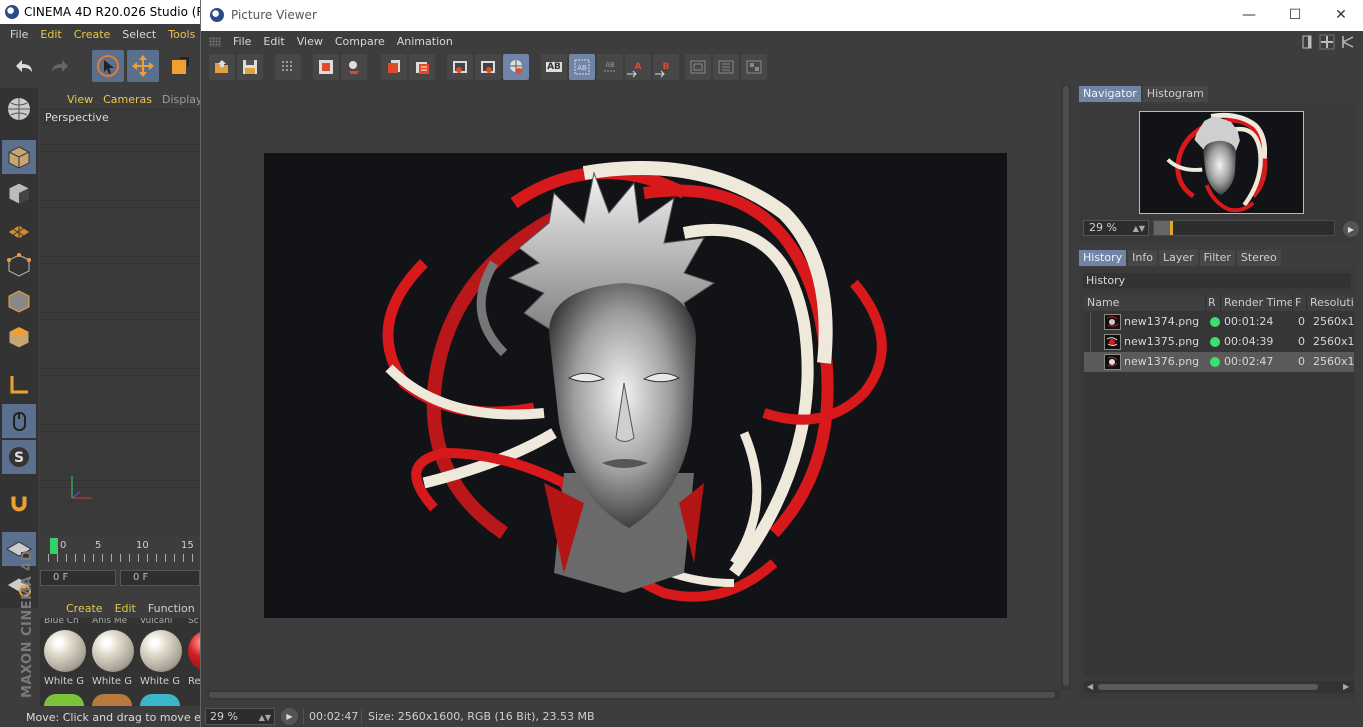  What do you see at coordinates (120, 550) in the screenshot?
I see `timeline: 0 5 10 15` at bounding box center [120, 550].